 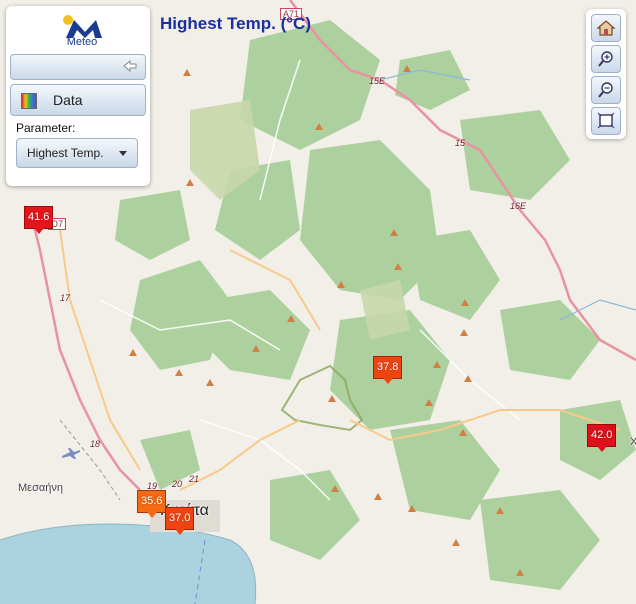 I want to click on zoom-out-icon, so click(x=605, y=90).